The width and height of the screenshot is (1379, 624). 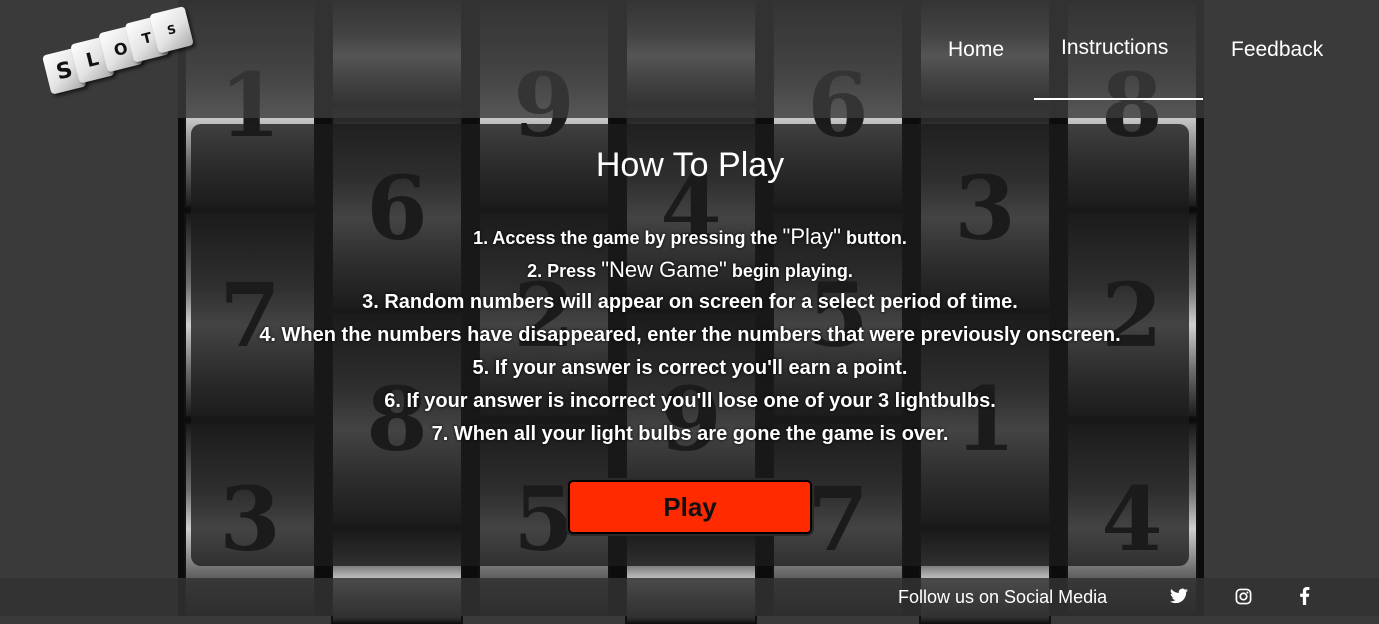 What do you see at coordinates (811, 236) in the screenshot?
I see `step-quoted-text: "Play"` at bounding box center [811, 236].